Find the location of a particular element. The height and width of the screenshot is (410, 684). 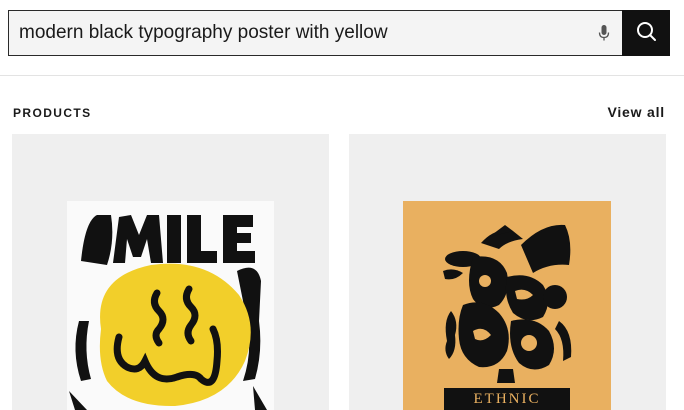

products-heading: PRODUCTS is located at coordinates (52, 113).